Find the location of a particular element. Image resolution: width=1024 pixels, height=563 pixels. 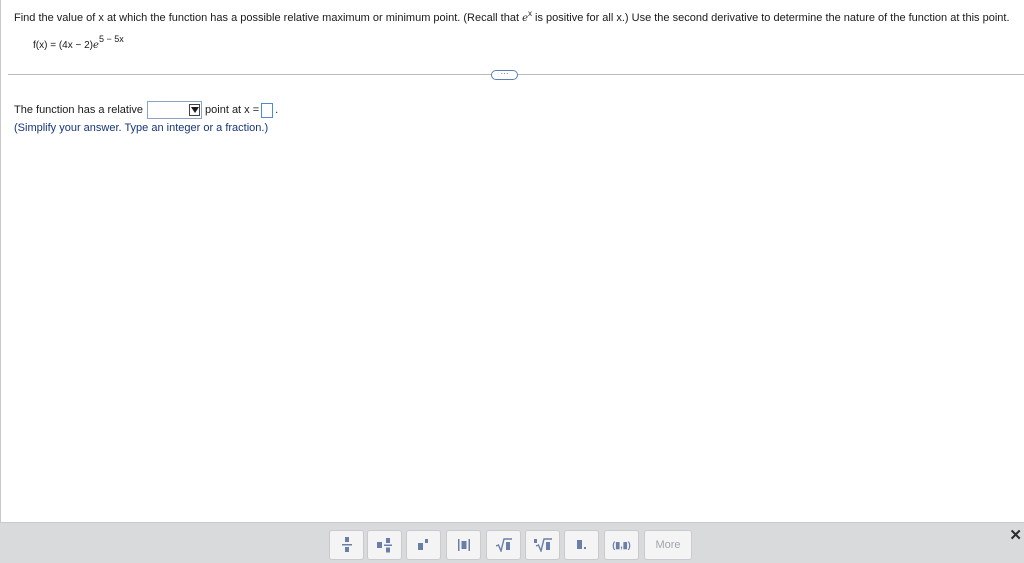

x-value-input is located at coordinates (267, 110).